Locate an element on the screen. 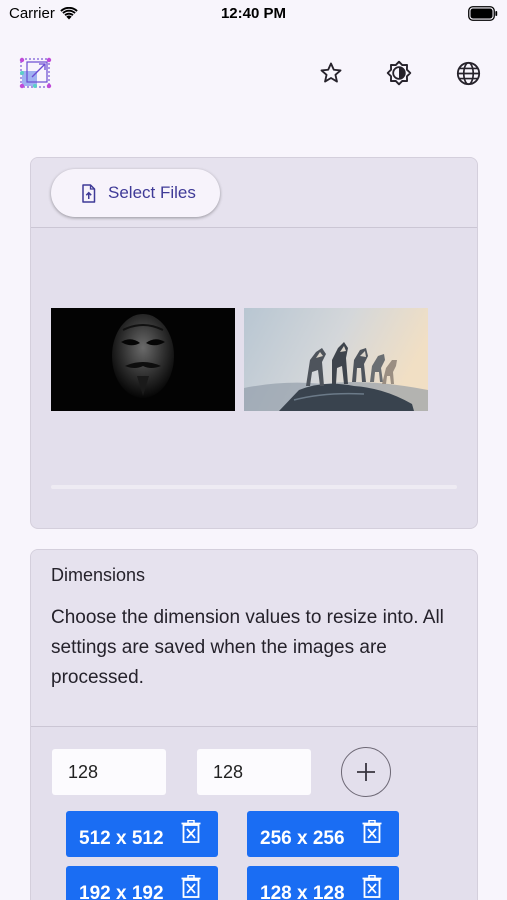 This screenshot has height=900, width=507. height-input is located at coordinates (254, 772).